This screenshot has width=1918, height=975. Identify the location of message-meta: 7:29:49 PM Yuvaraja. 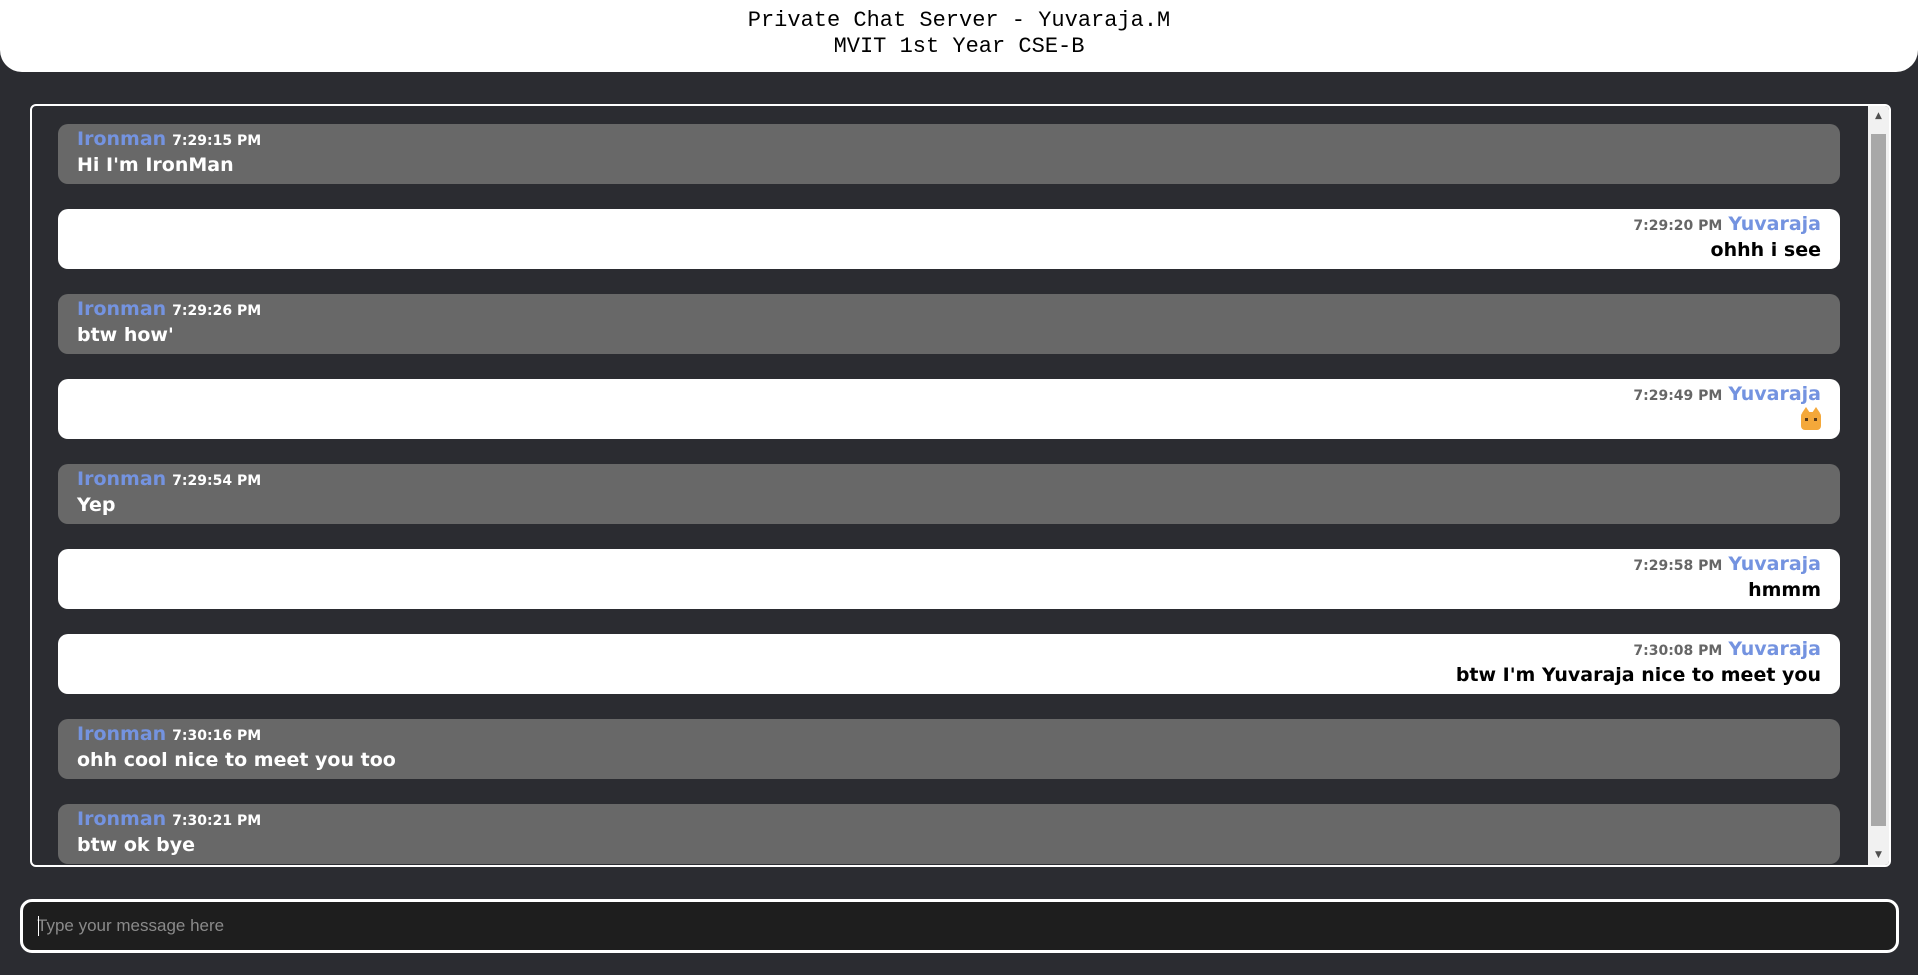
(949, 394).